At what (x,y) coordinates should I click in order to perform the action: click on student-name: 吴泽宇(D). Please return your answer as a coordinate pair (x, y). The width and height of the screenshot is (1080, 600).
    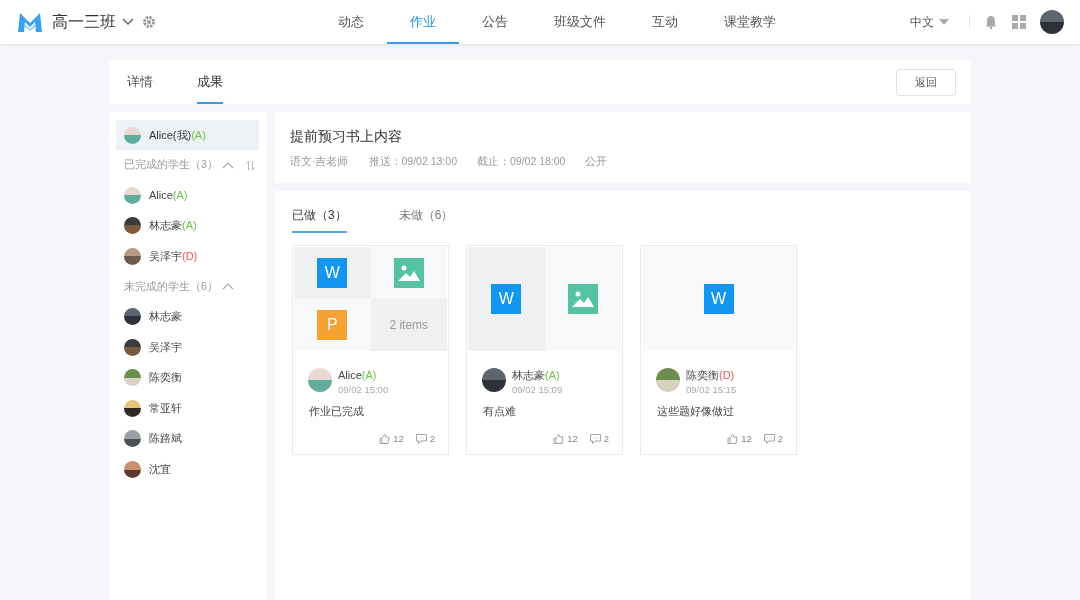
    Looking at the image, I should click on (173, 256).